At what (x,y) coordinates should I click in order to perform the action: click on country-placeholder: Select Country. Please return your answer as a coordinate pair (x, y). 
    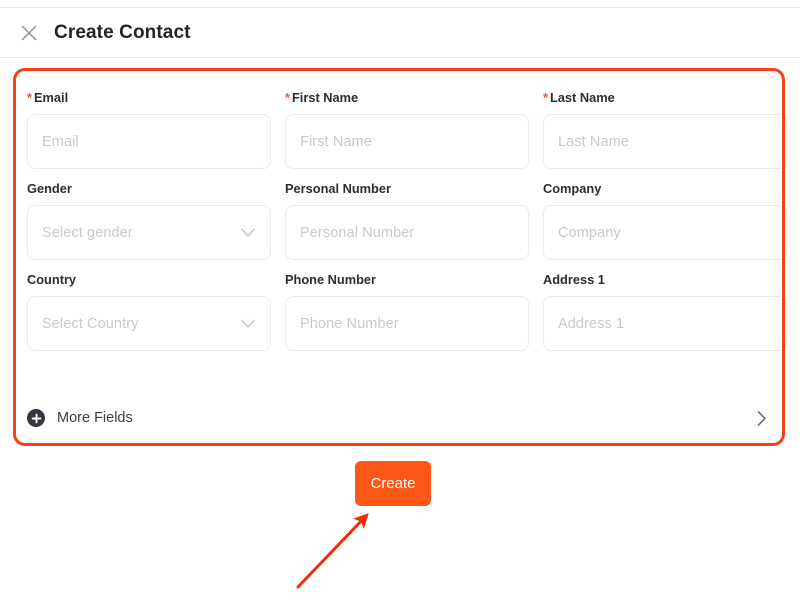
    Looking at the image, I should click on (90, 323).